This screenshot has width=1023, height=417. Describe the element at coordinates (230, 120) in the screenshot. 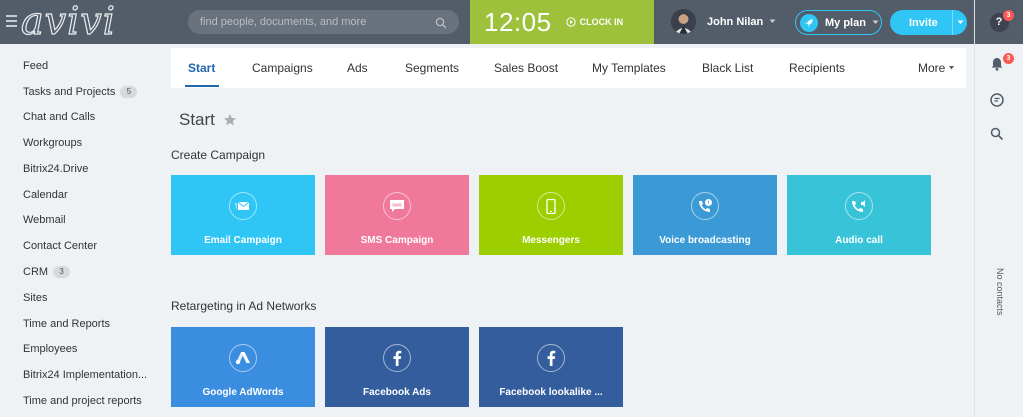

I see `star-icon` at that location.